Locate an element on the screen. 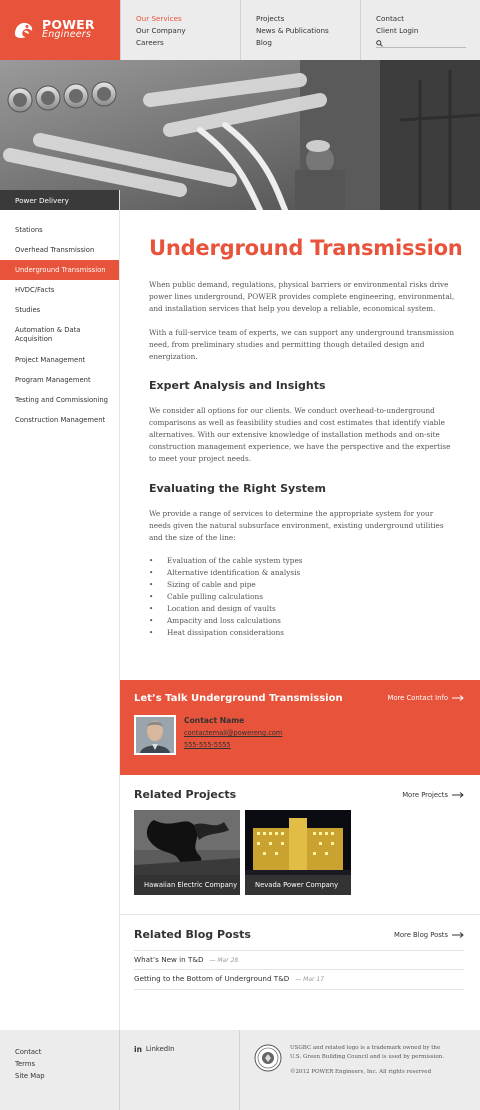 The height and width of the screenshot is (1110, 480). footer-social: in LinkedIn is located at coordinates (180, 1070).